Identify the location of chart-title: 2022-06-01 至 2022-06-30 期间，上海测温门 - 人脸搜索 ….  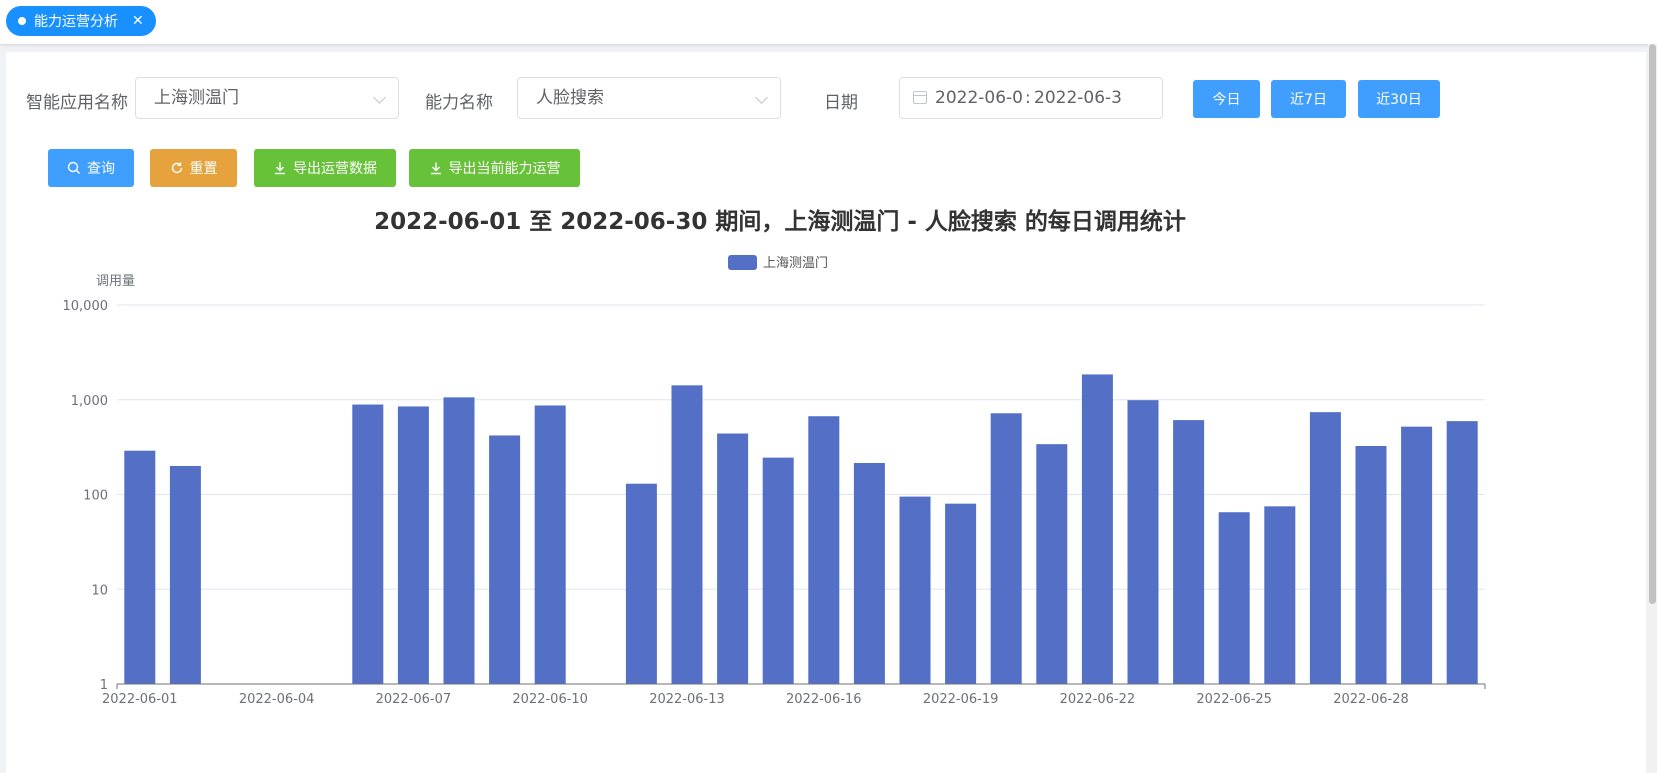
(780, 221).